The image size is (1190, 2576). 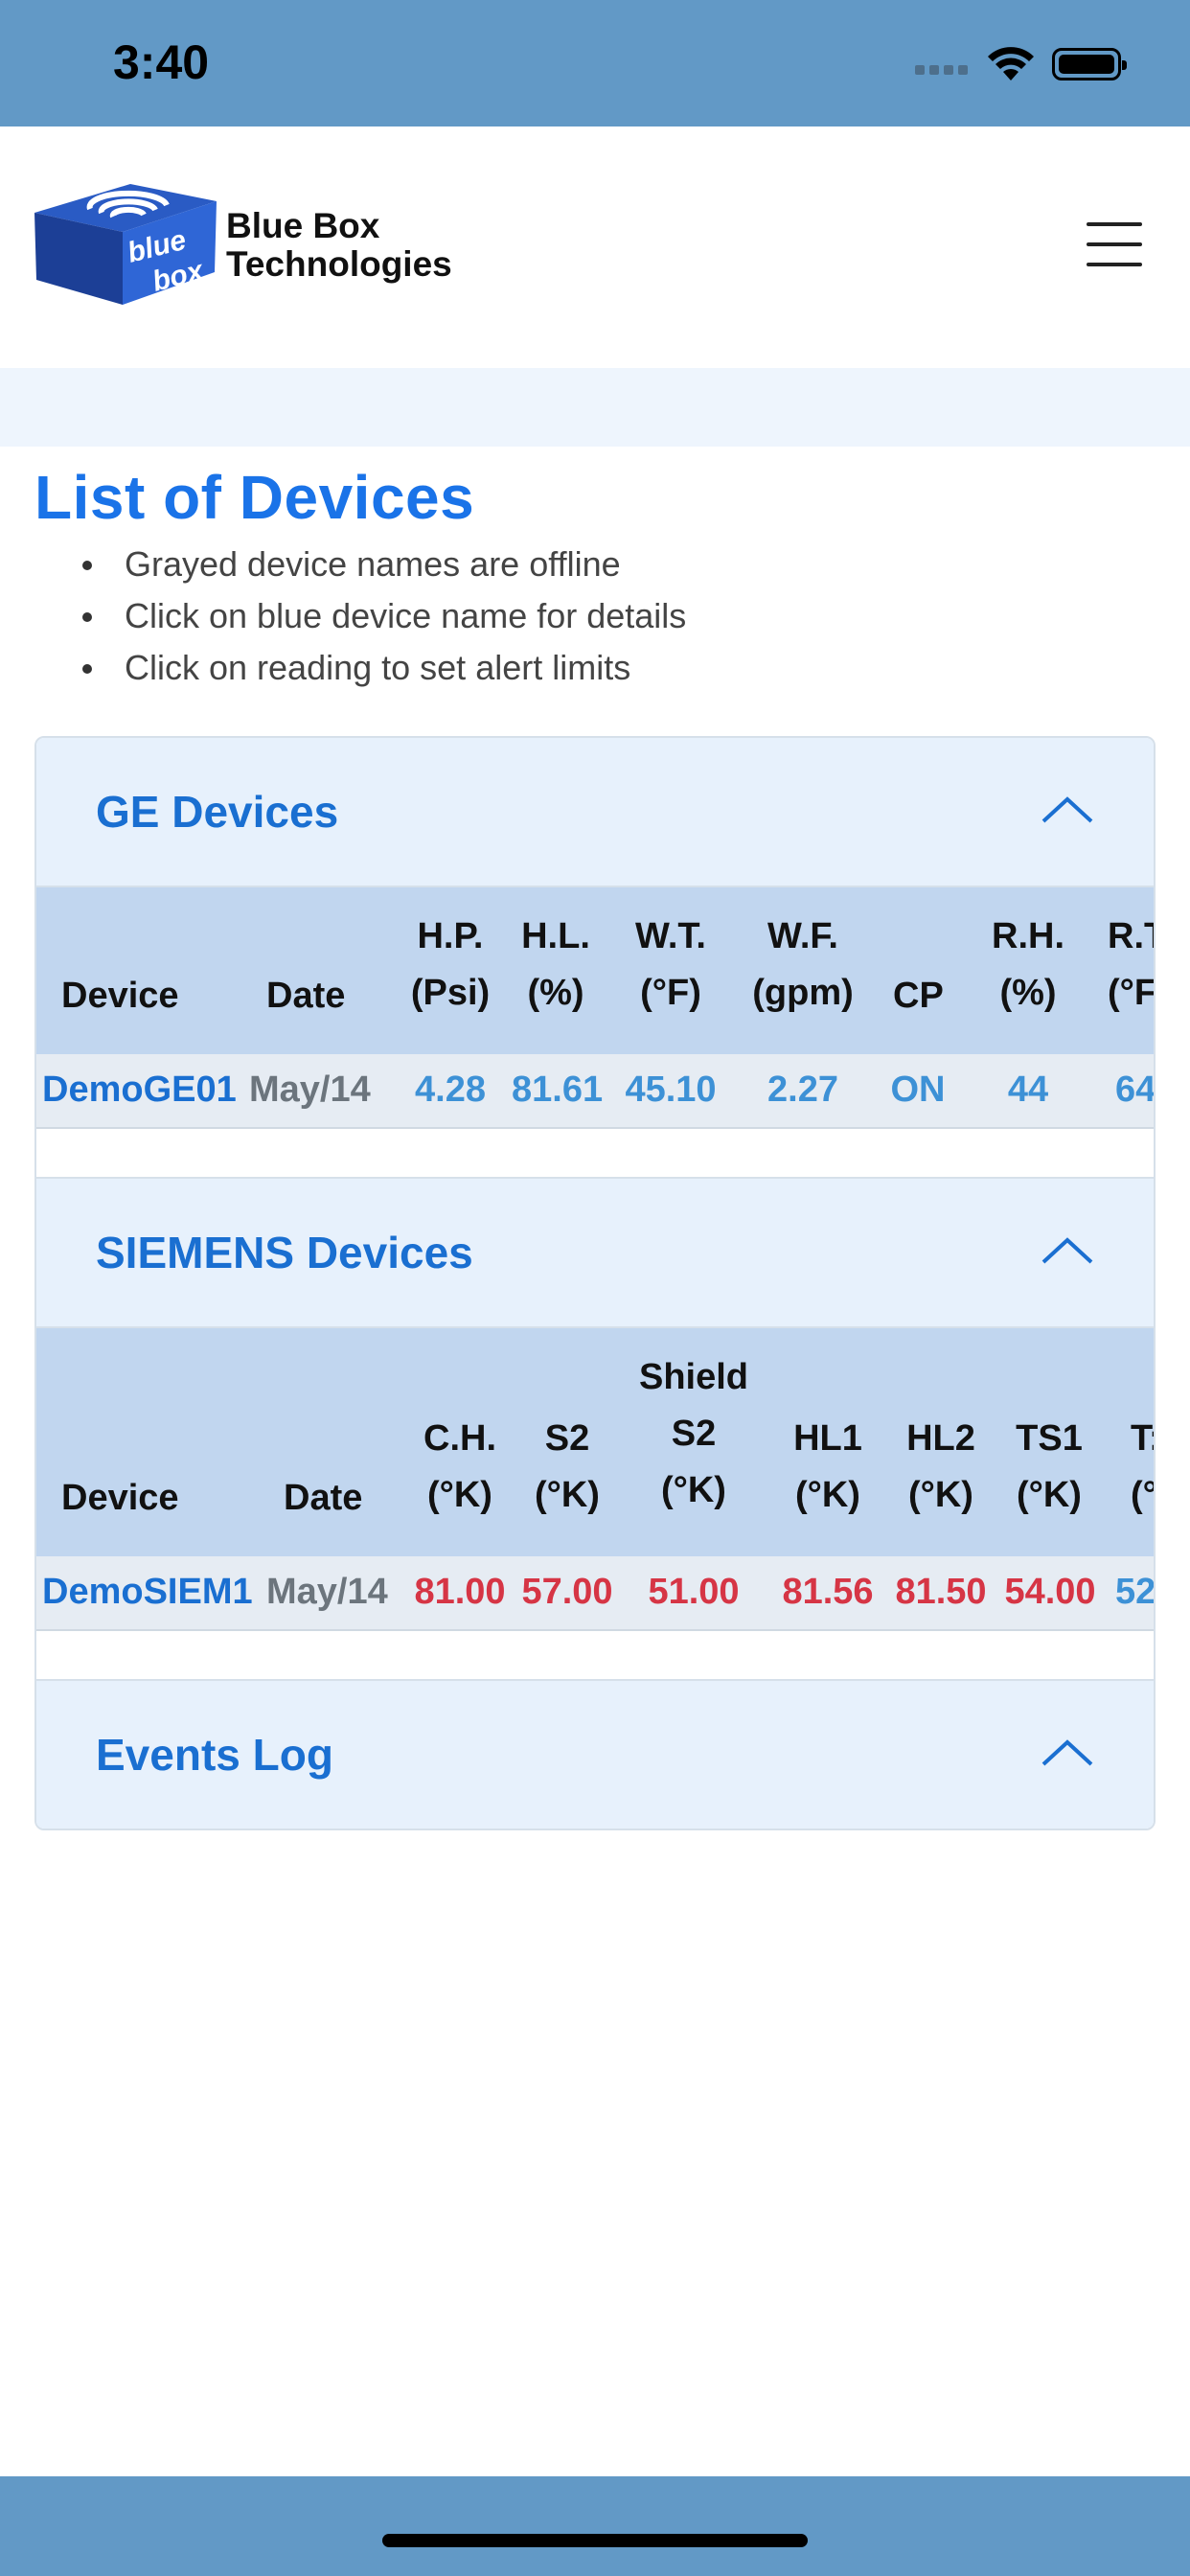 What do you see at coordinates (1132, 964) in the screenshot?
I see `col-rt: R.T(°F` at bounding box center [1132, 964].